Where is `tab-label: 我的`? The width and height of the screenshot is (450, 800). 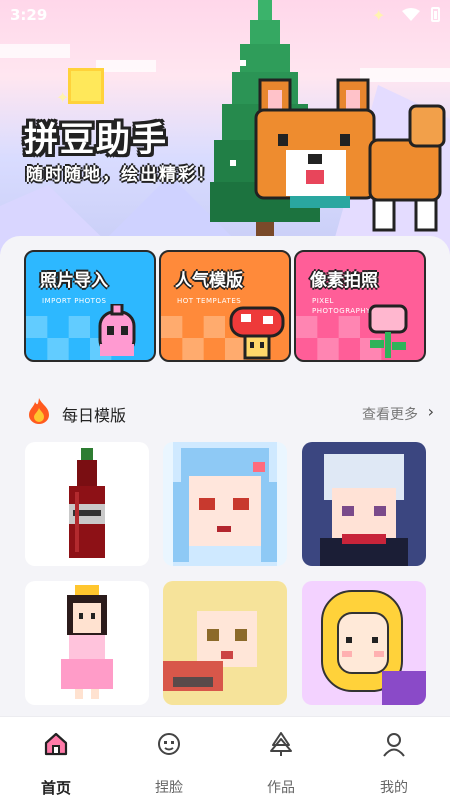
tab-label: 我的 is located at coordinates (394, 788).